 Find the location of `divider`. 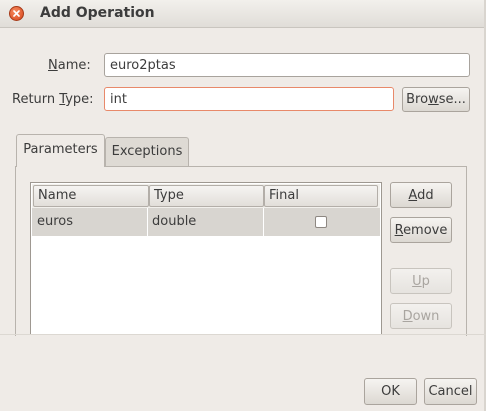

divider is located at coordinates (243, 334).